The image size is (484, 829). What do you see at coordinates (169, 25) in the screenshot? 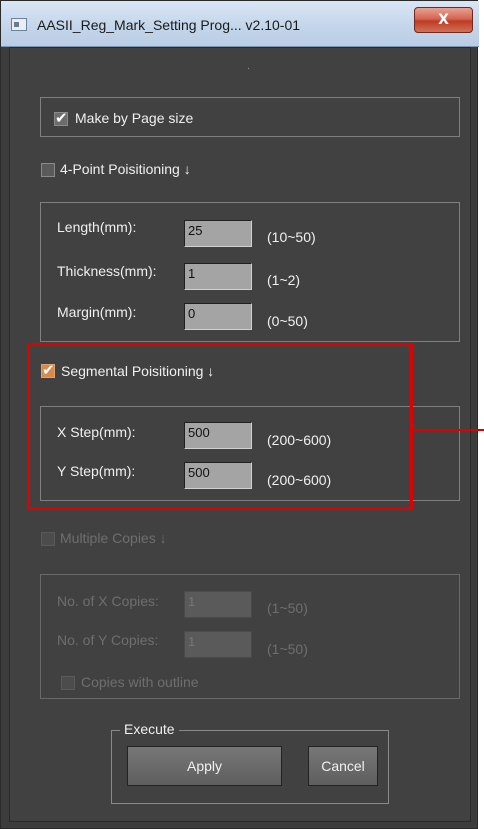
I see `window-title: AASII_Reg_Mark_Setting Prog... v2.10-01` at bounding box center [169, 25].